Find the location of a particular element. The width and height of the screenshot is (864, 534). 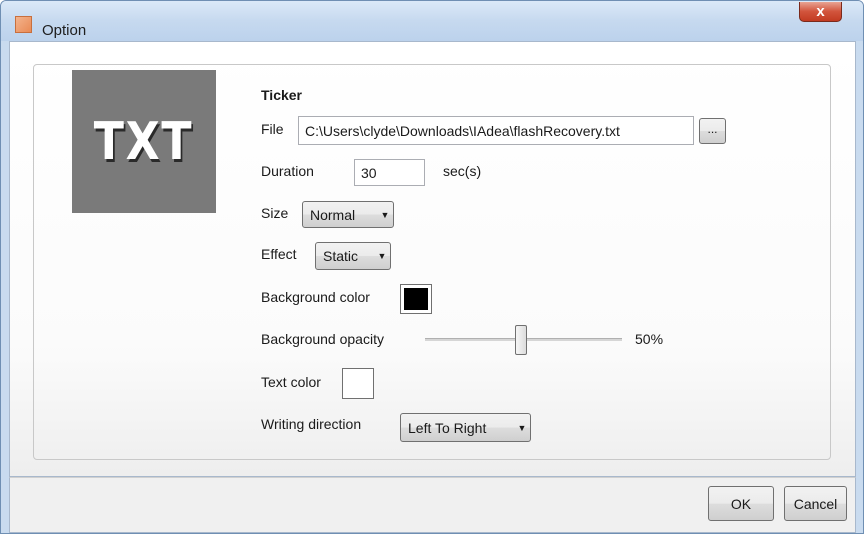

writing-direction-selected: Left To Right is located at coordinates (447, 427).